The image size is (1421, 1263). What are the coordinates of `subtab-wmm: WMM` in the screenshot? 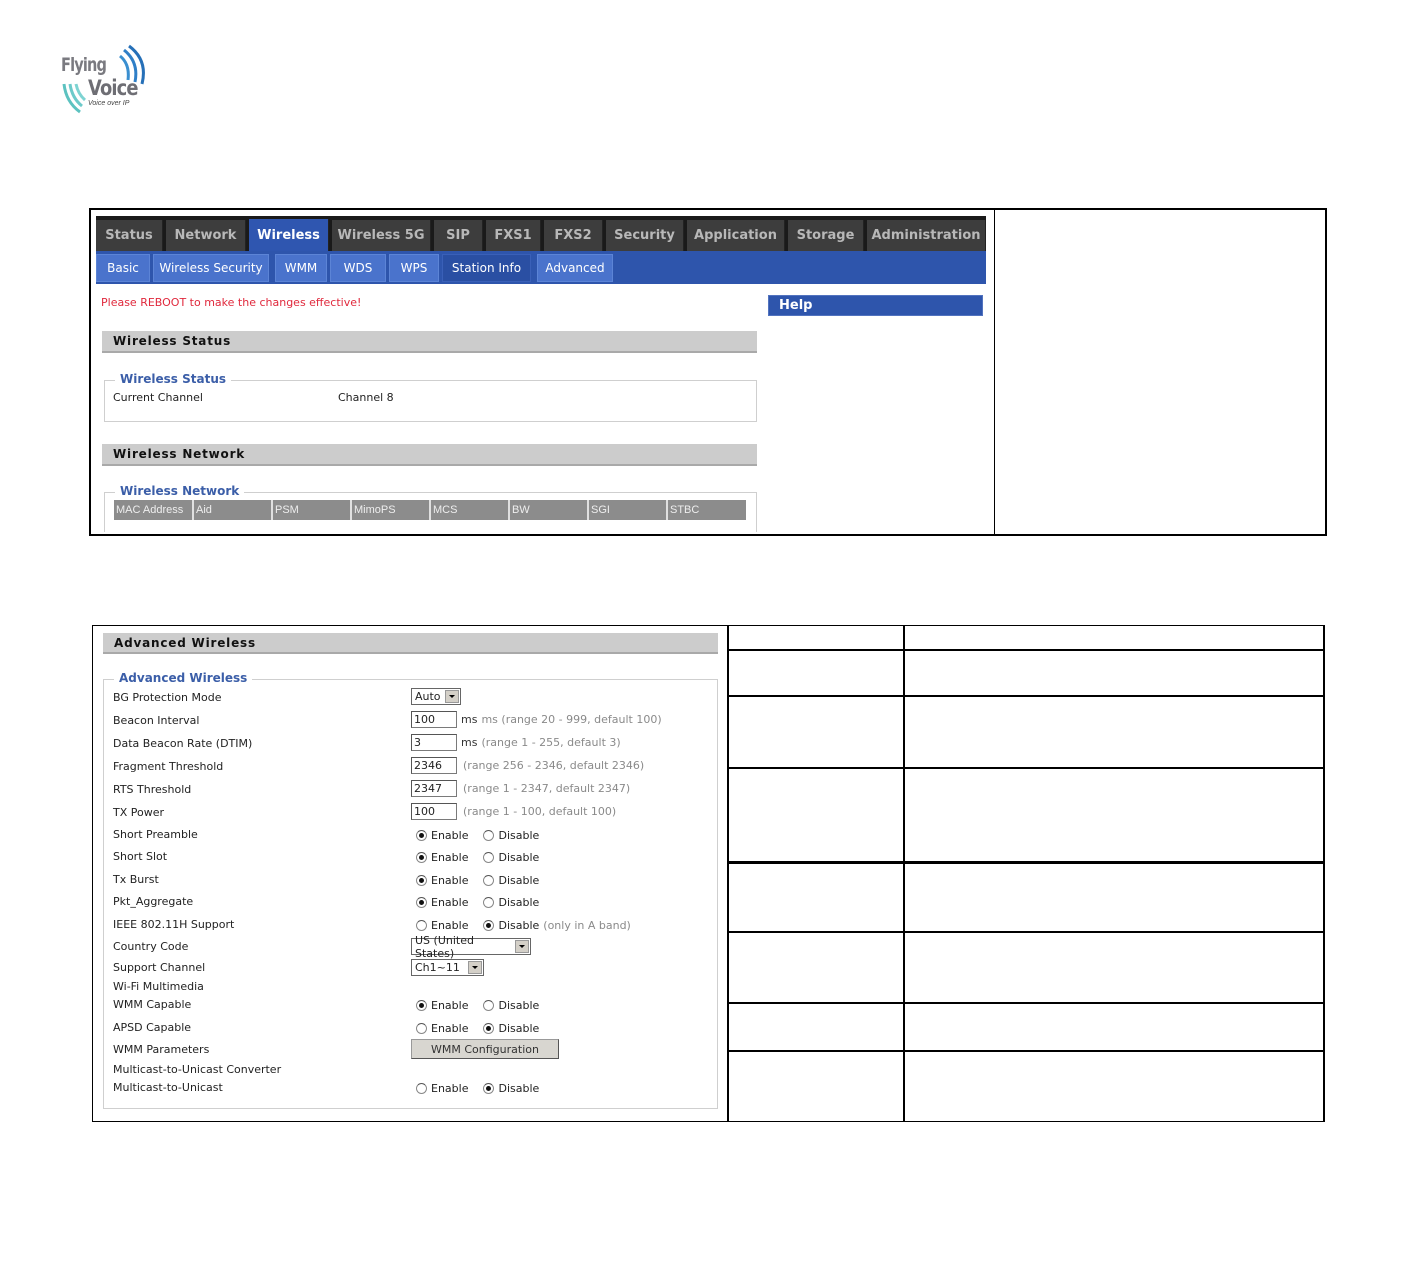 It's located at (301, 268).